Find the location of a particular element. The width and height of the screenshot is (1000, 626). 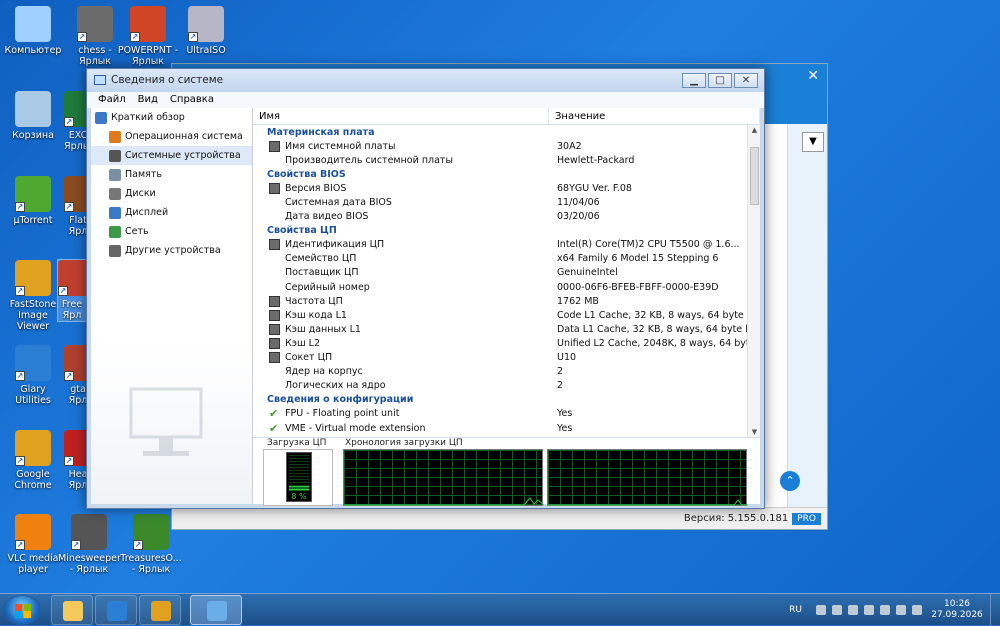

tree-item: Сеть is located at coordinates (171, 231).